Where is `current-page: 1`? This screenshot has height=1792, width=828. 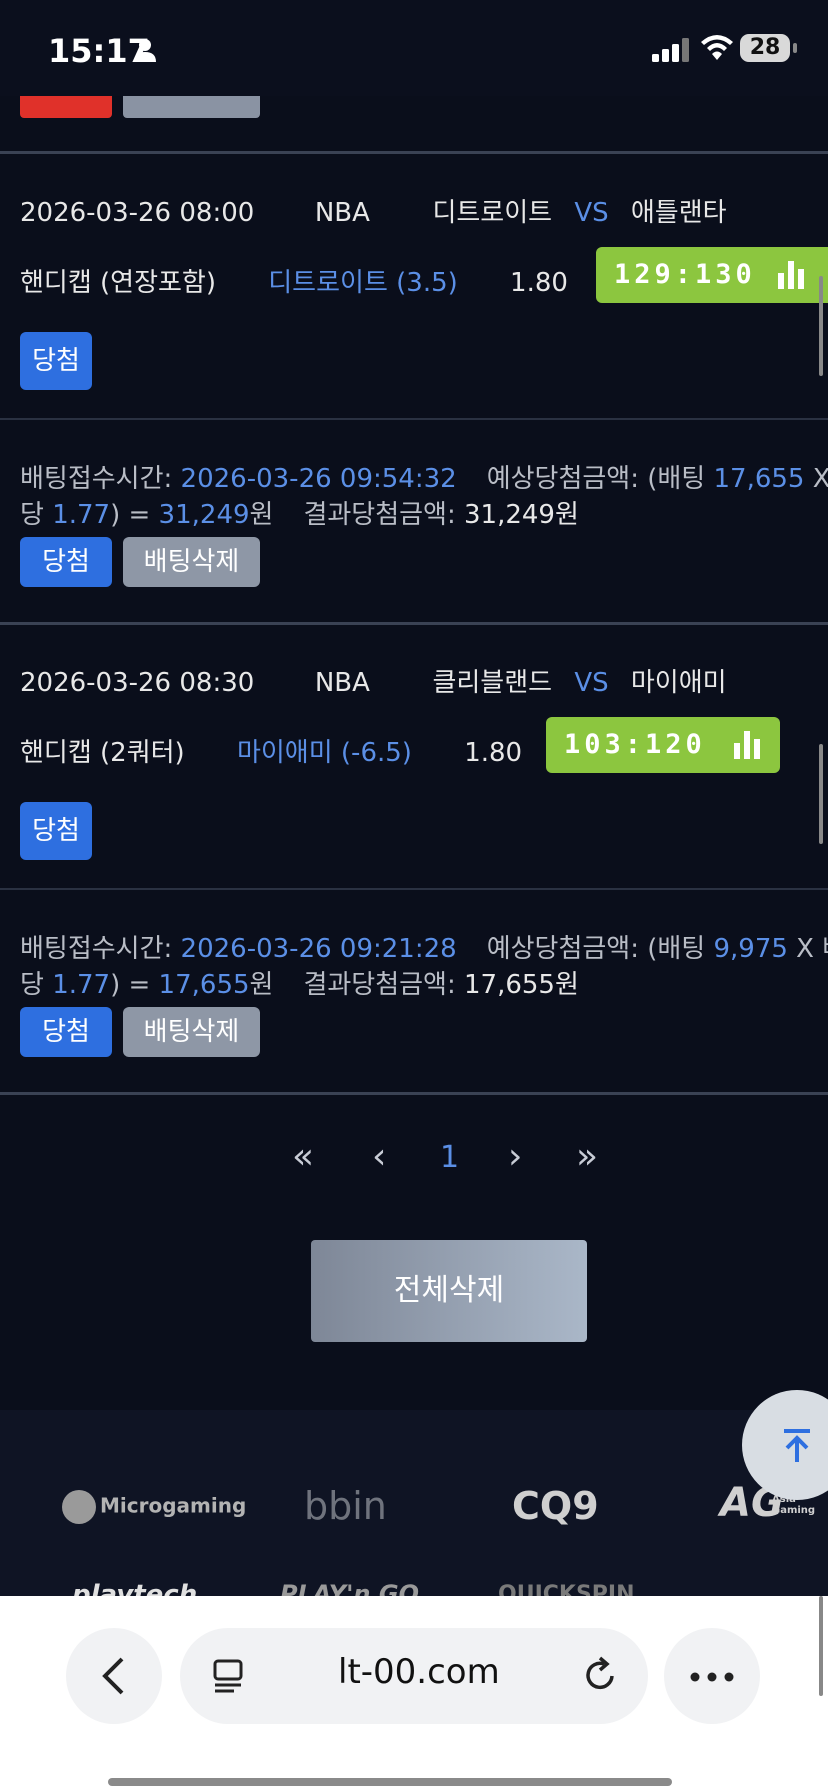
current-page: 1 is located at coordinates (449, 1157).